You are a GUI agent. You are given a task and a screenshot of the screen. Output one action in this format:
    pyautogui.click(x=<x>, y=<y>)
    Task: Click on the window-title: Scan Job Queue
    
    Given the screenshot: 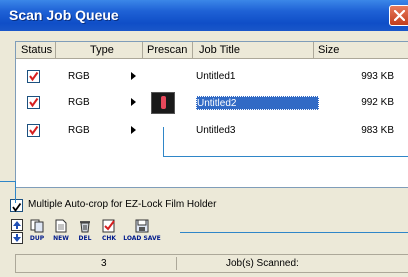 What is the action you would take?
    pyautogui.click(x=64, y=15)
    